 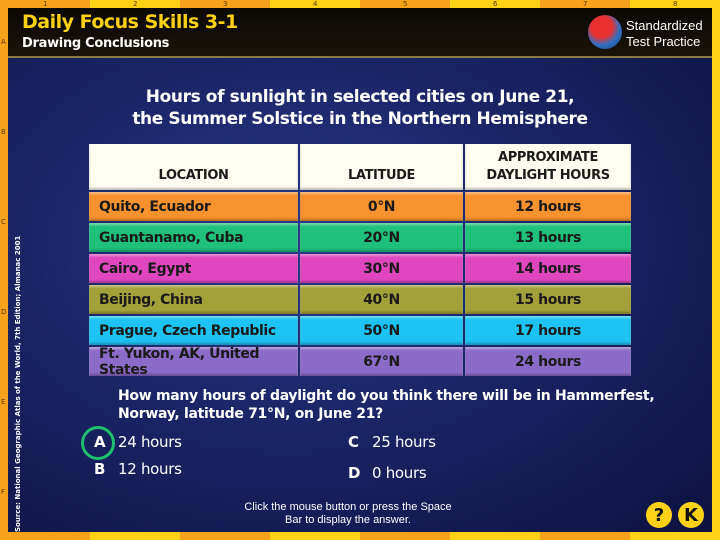 What do you see at coordinates (45, 4) in the screenshot?
I see `ruler-number: 1` at bounding box center [45, 4].